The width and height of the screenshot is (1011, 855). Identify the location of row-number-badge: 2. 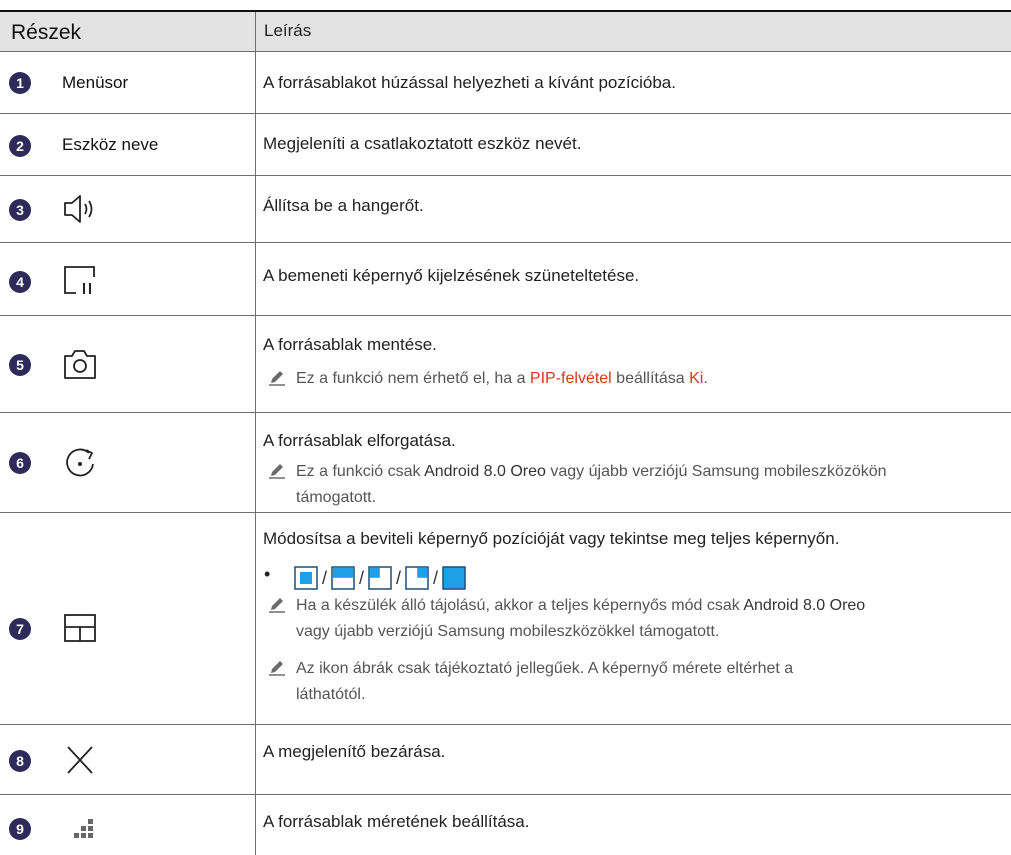
(20, 146).